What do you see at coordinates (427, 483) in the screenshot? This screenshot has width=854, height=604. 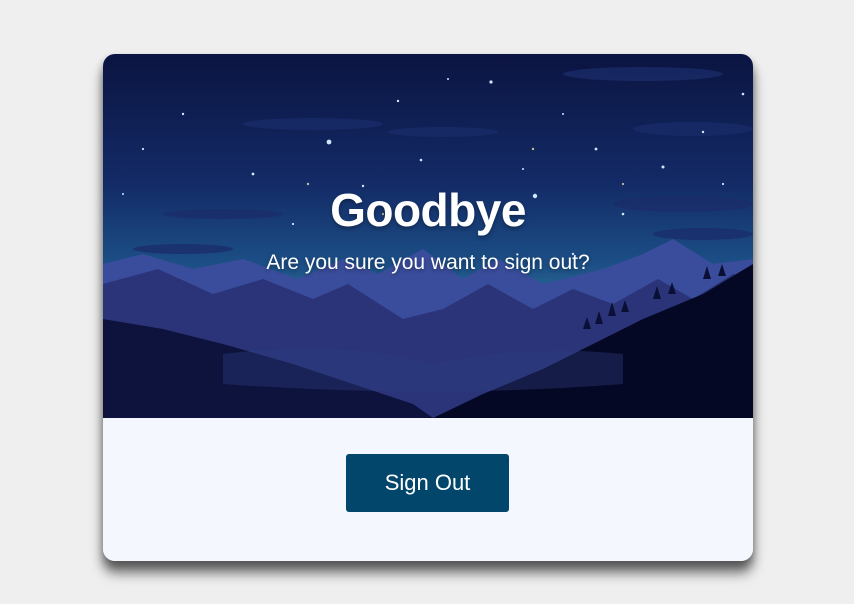 I see `sign-out-button: Sign Out` at bounding box center [427, 483].